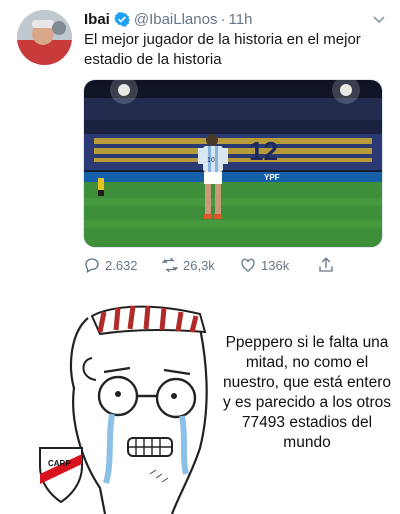 This screenshot has height=514, width=400. I want to click on heart-icon, so click(248, 265).